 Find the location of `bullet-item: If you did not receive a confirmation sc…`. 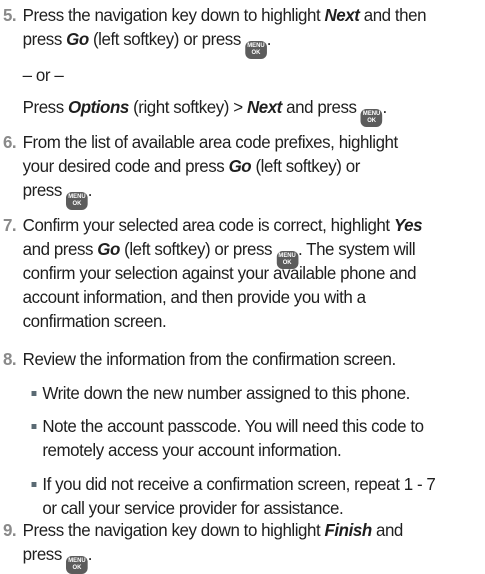

bullet-item: If you did not receive a confirmation sc… is located at coordinates (253, 496).